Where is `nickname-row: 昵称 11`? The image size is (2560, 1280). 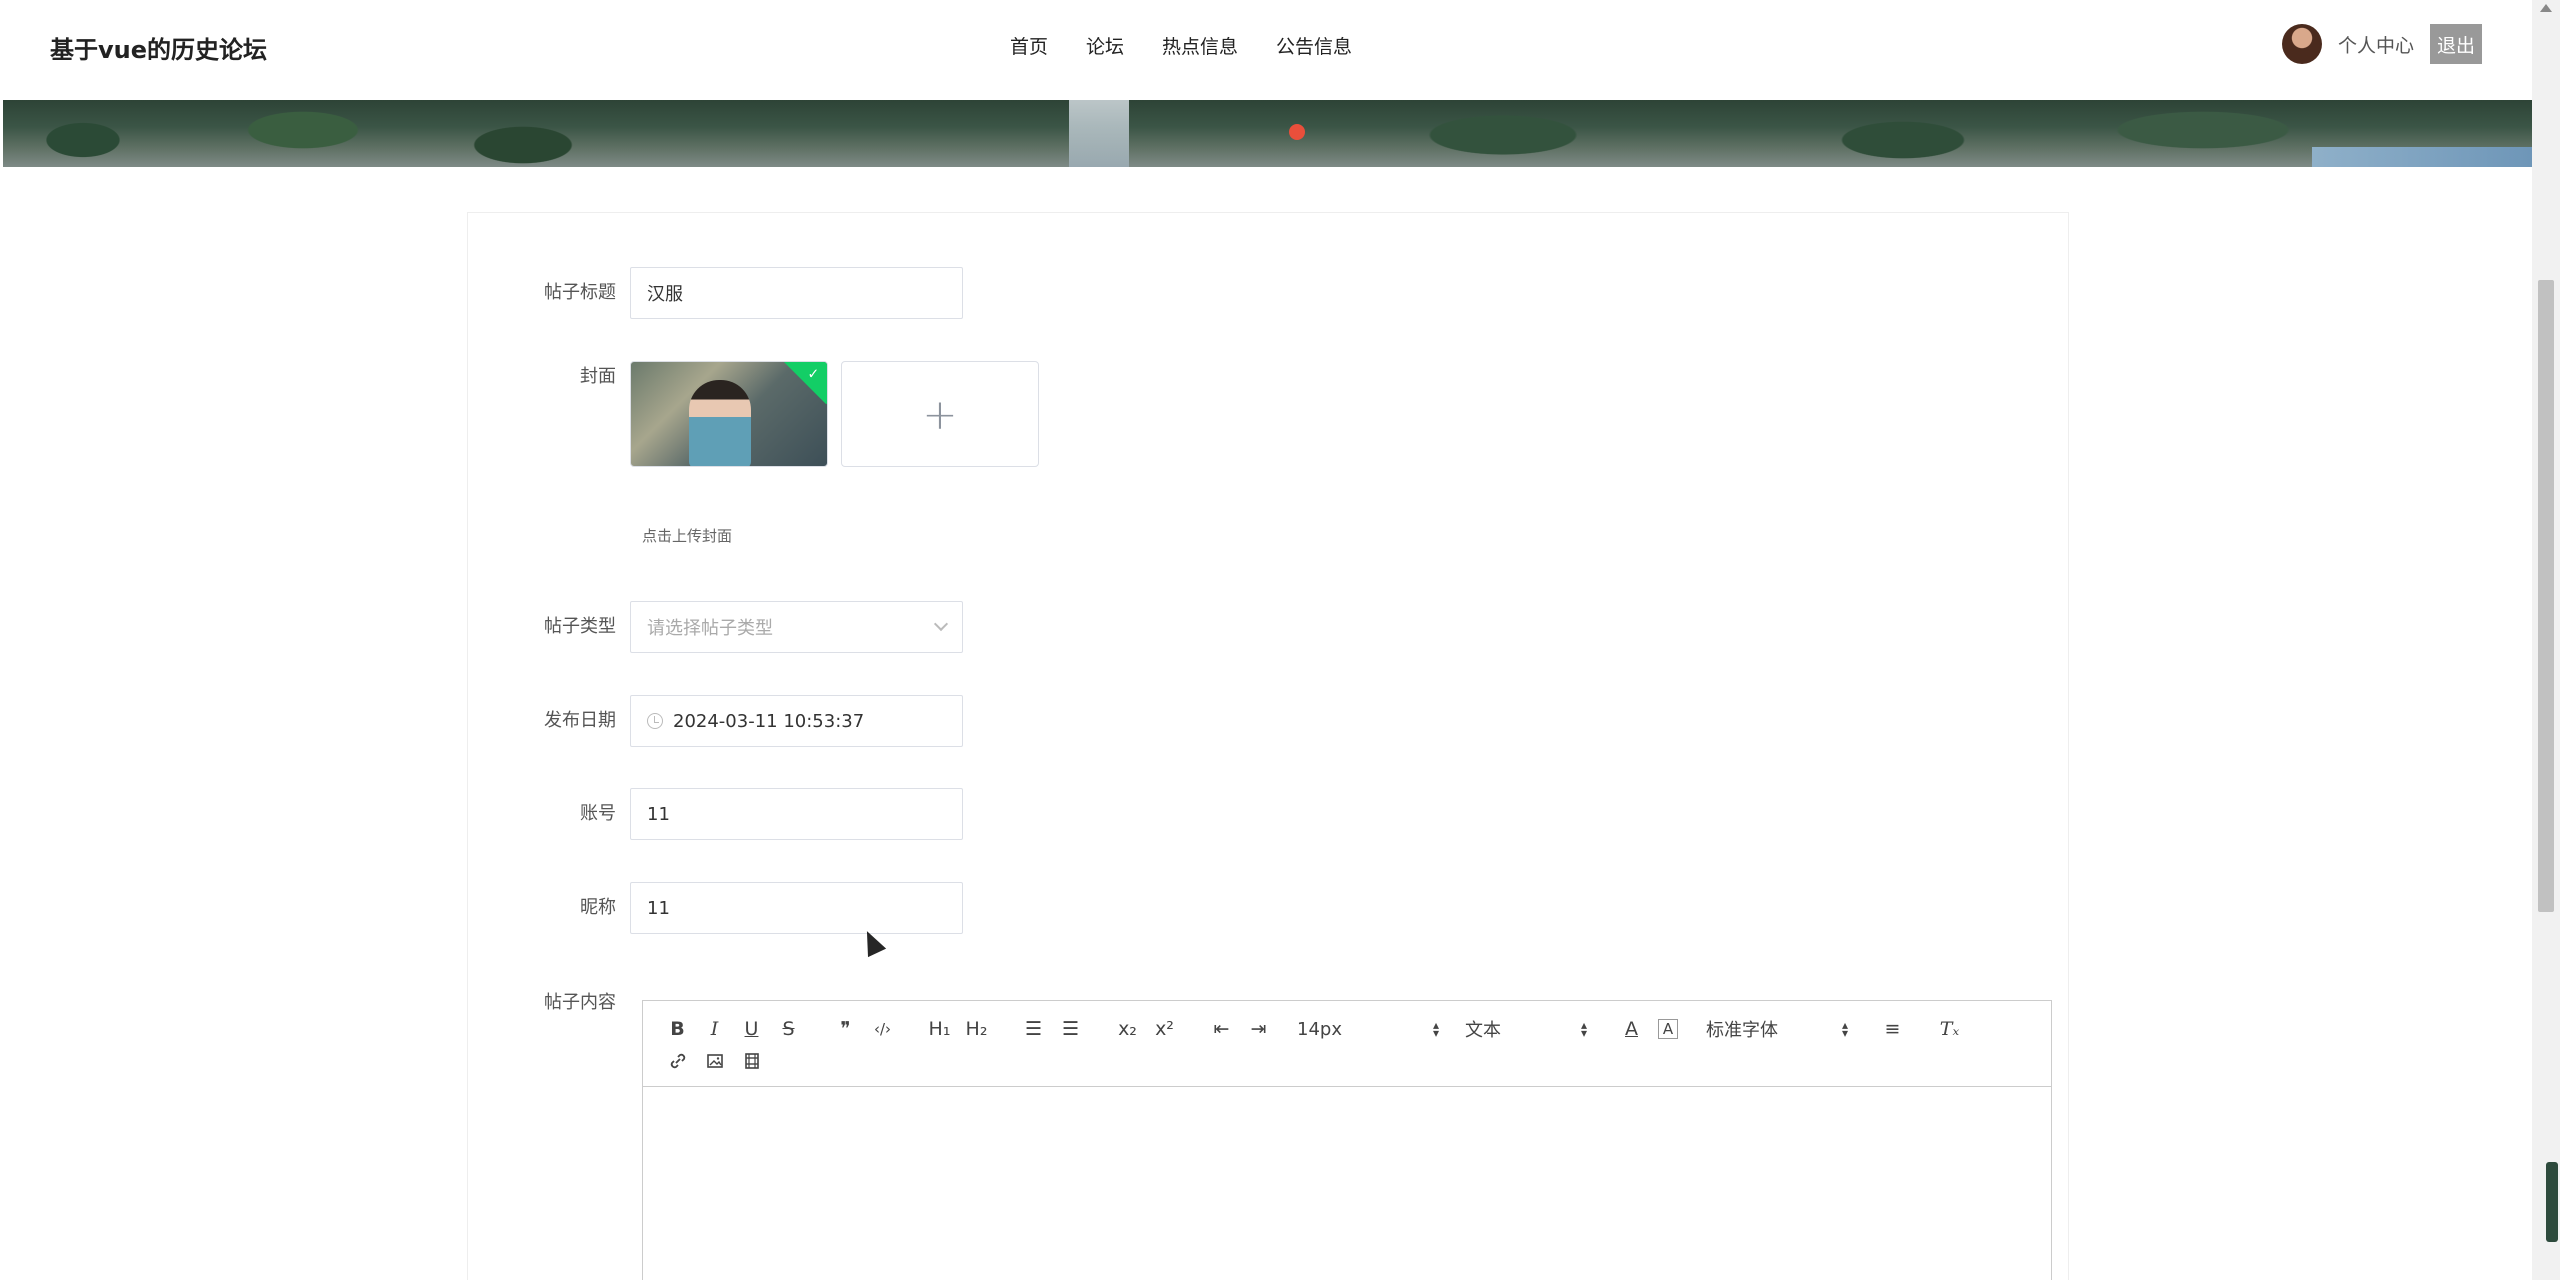
nickname-row: 昵称 11 is located at coordinates (715, 908).